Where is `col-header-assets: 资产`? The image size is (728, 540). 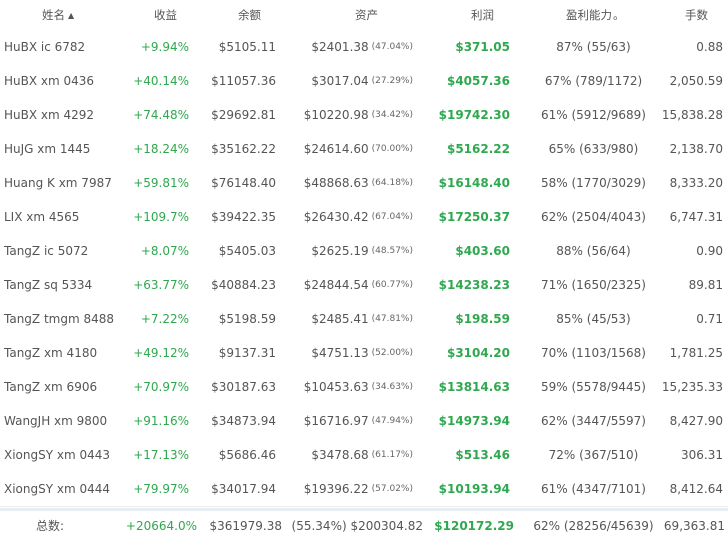
col-header-assets: 资产 is located at coordinates (366, 15).